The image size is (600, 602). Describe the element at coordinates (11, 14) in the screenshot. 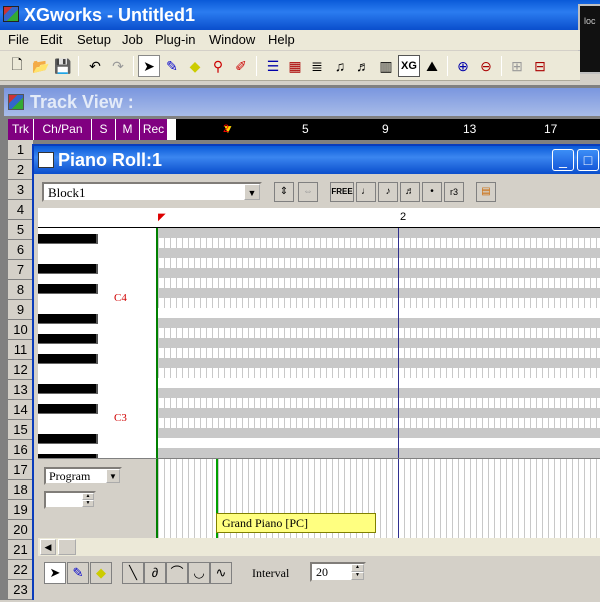

I see `xgworks-app-icon` at that location.